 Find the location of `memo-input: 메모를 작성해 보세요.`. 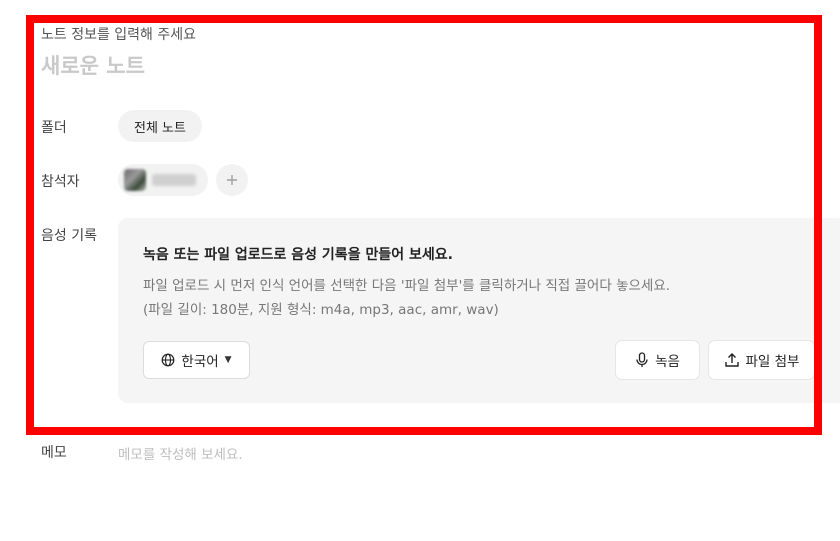

memo-input: 메모를 작성해 보세요. is located at coordinates (180, 453).